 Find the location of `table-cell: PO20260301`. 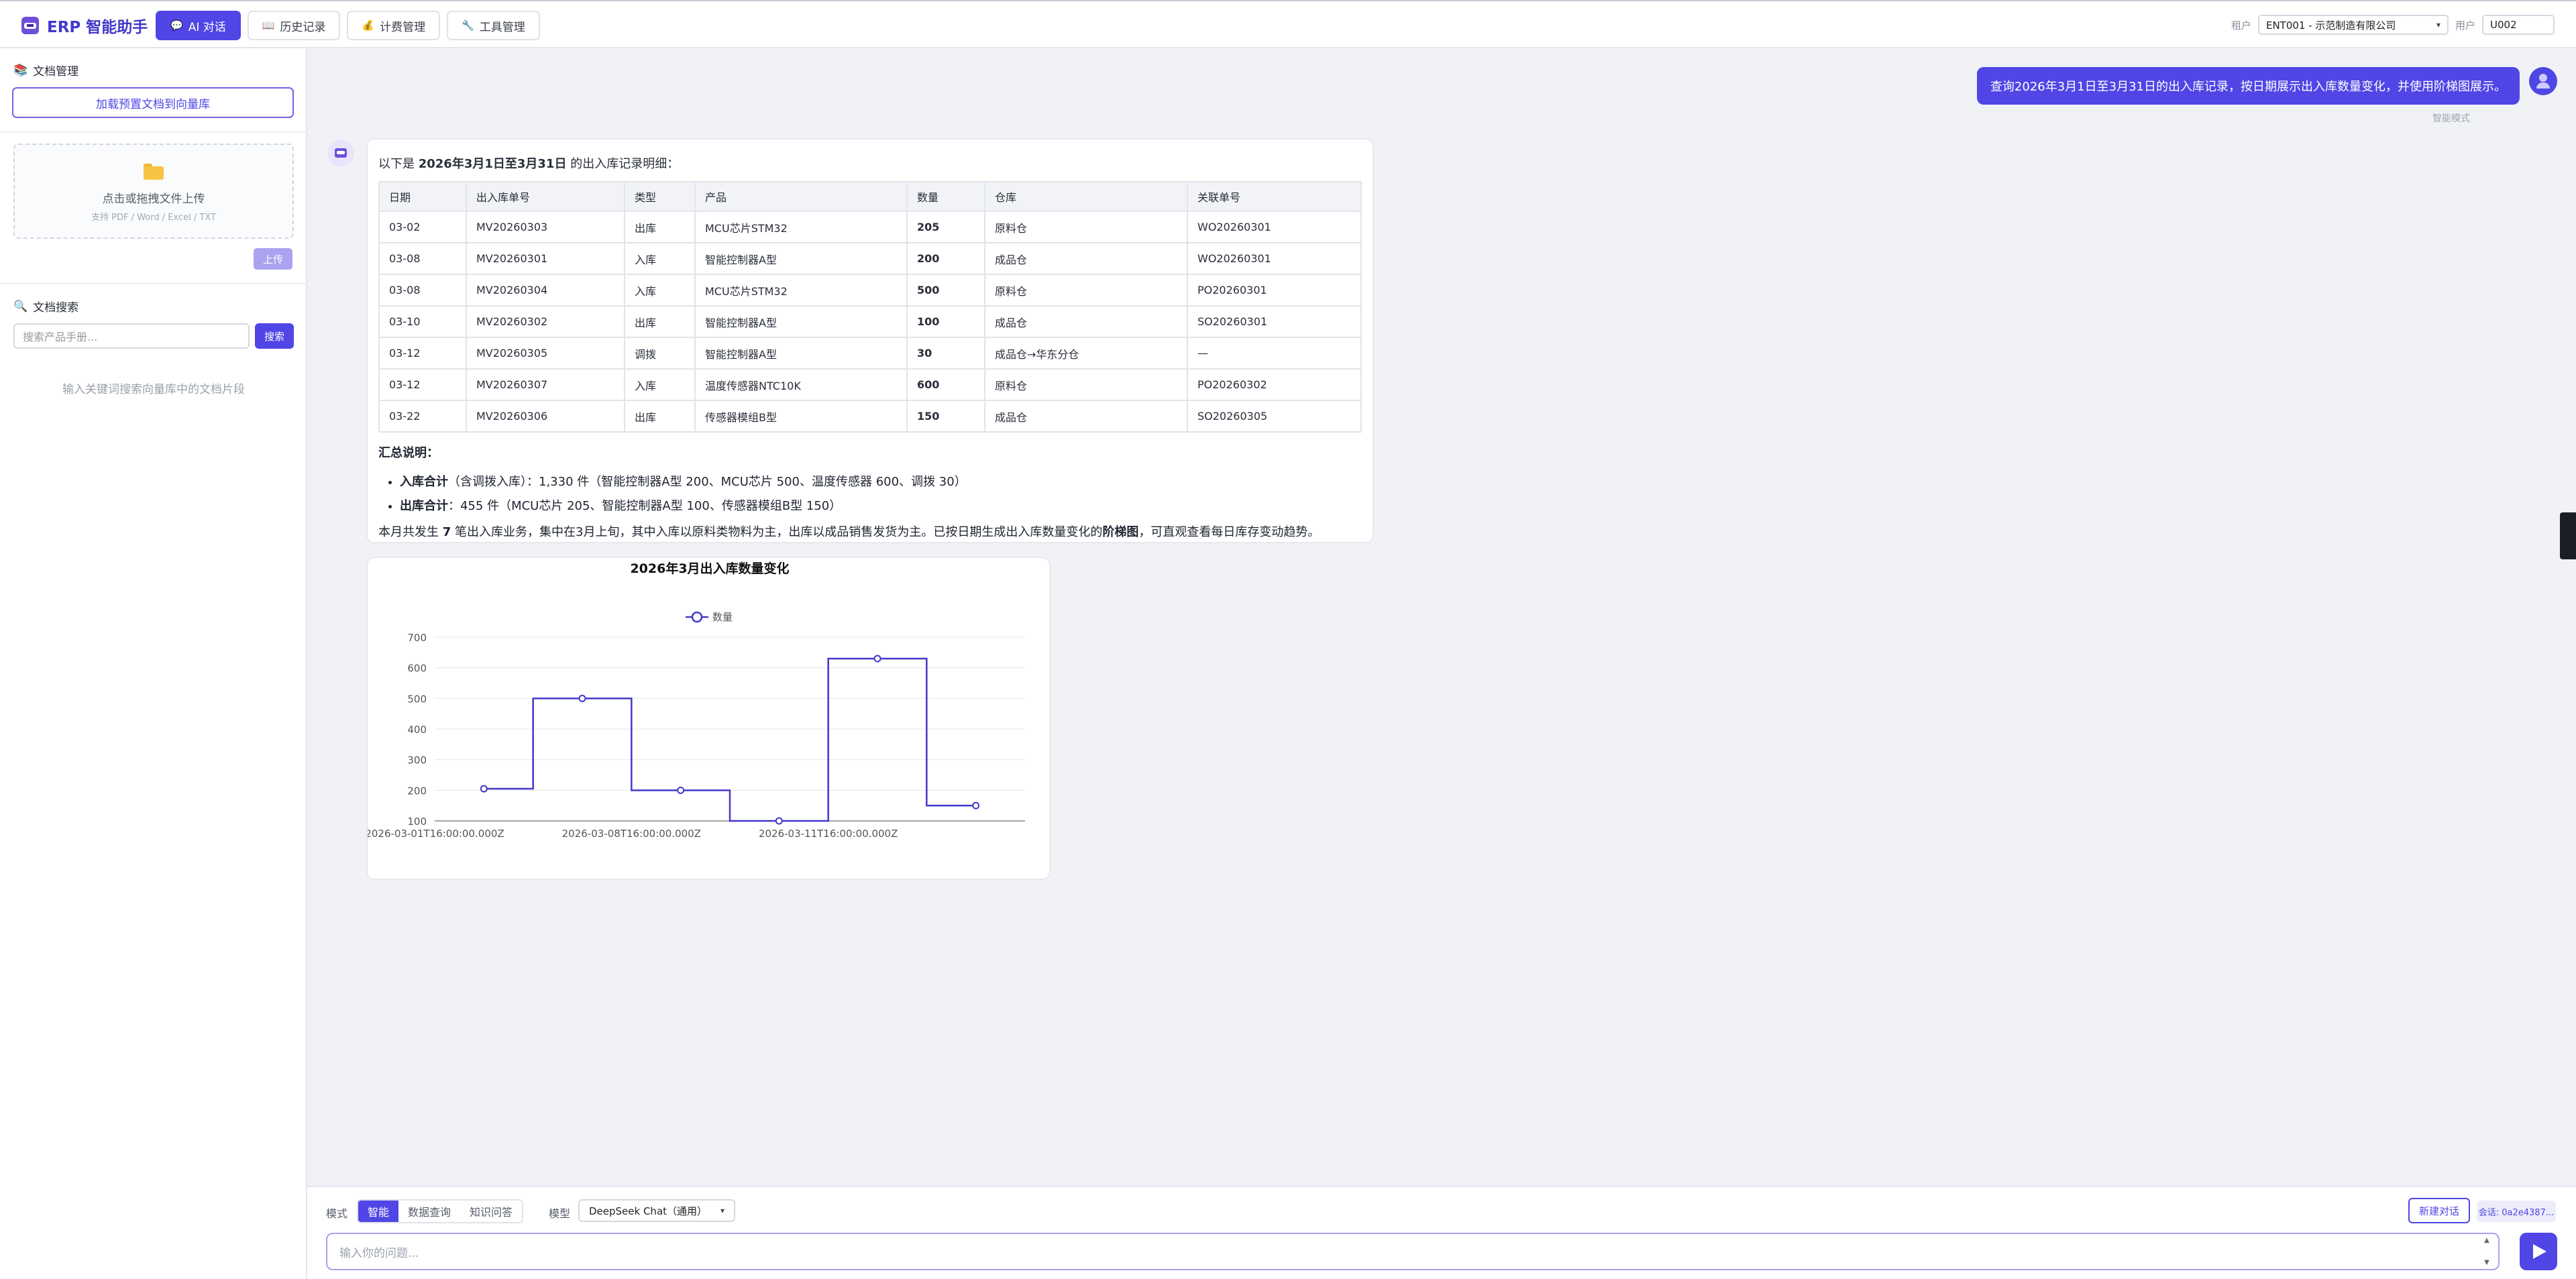

table-cell: PO20260301 is located at coordinates (1274, 290).